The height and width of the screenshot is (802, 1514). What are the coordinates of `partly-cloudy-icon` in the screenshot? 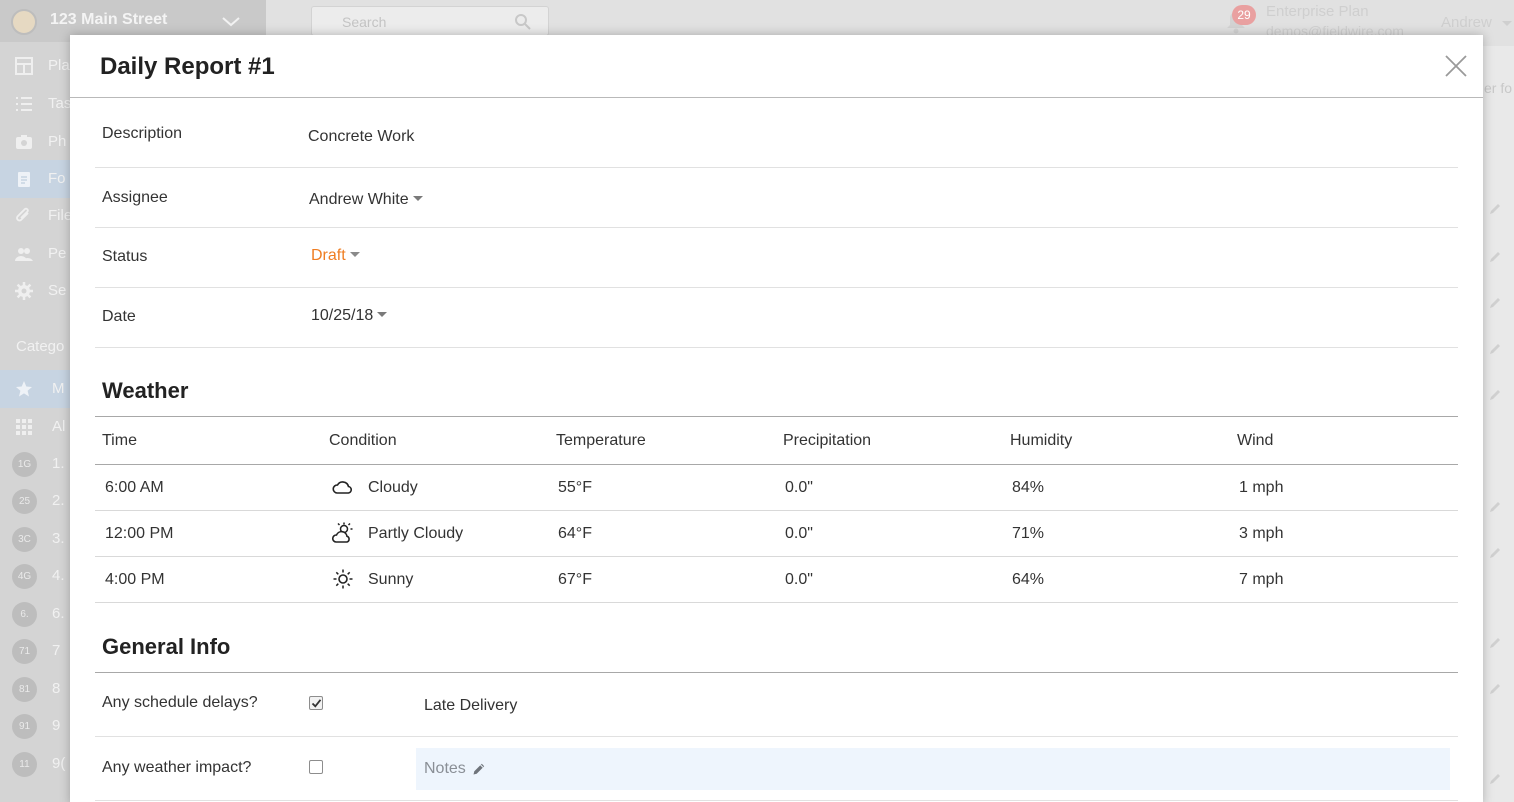 It's located at (342, 532).